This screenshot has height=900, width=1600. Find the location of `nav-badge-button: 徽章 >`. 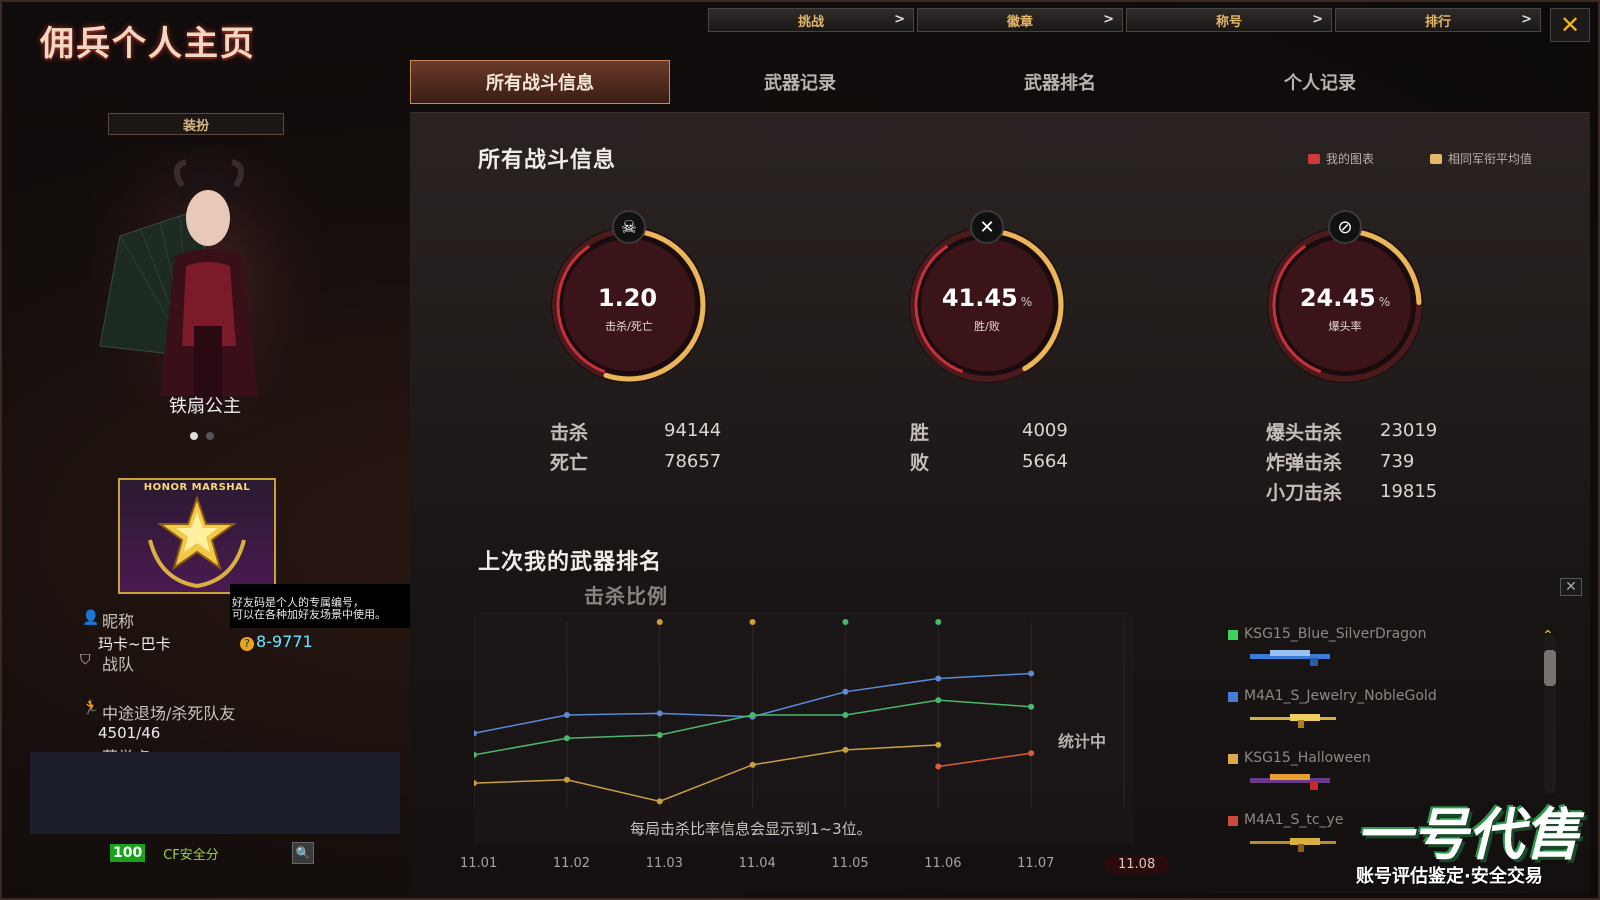

nav-badge-button: 徽章 > is located at coordinates (1020, 20).